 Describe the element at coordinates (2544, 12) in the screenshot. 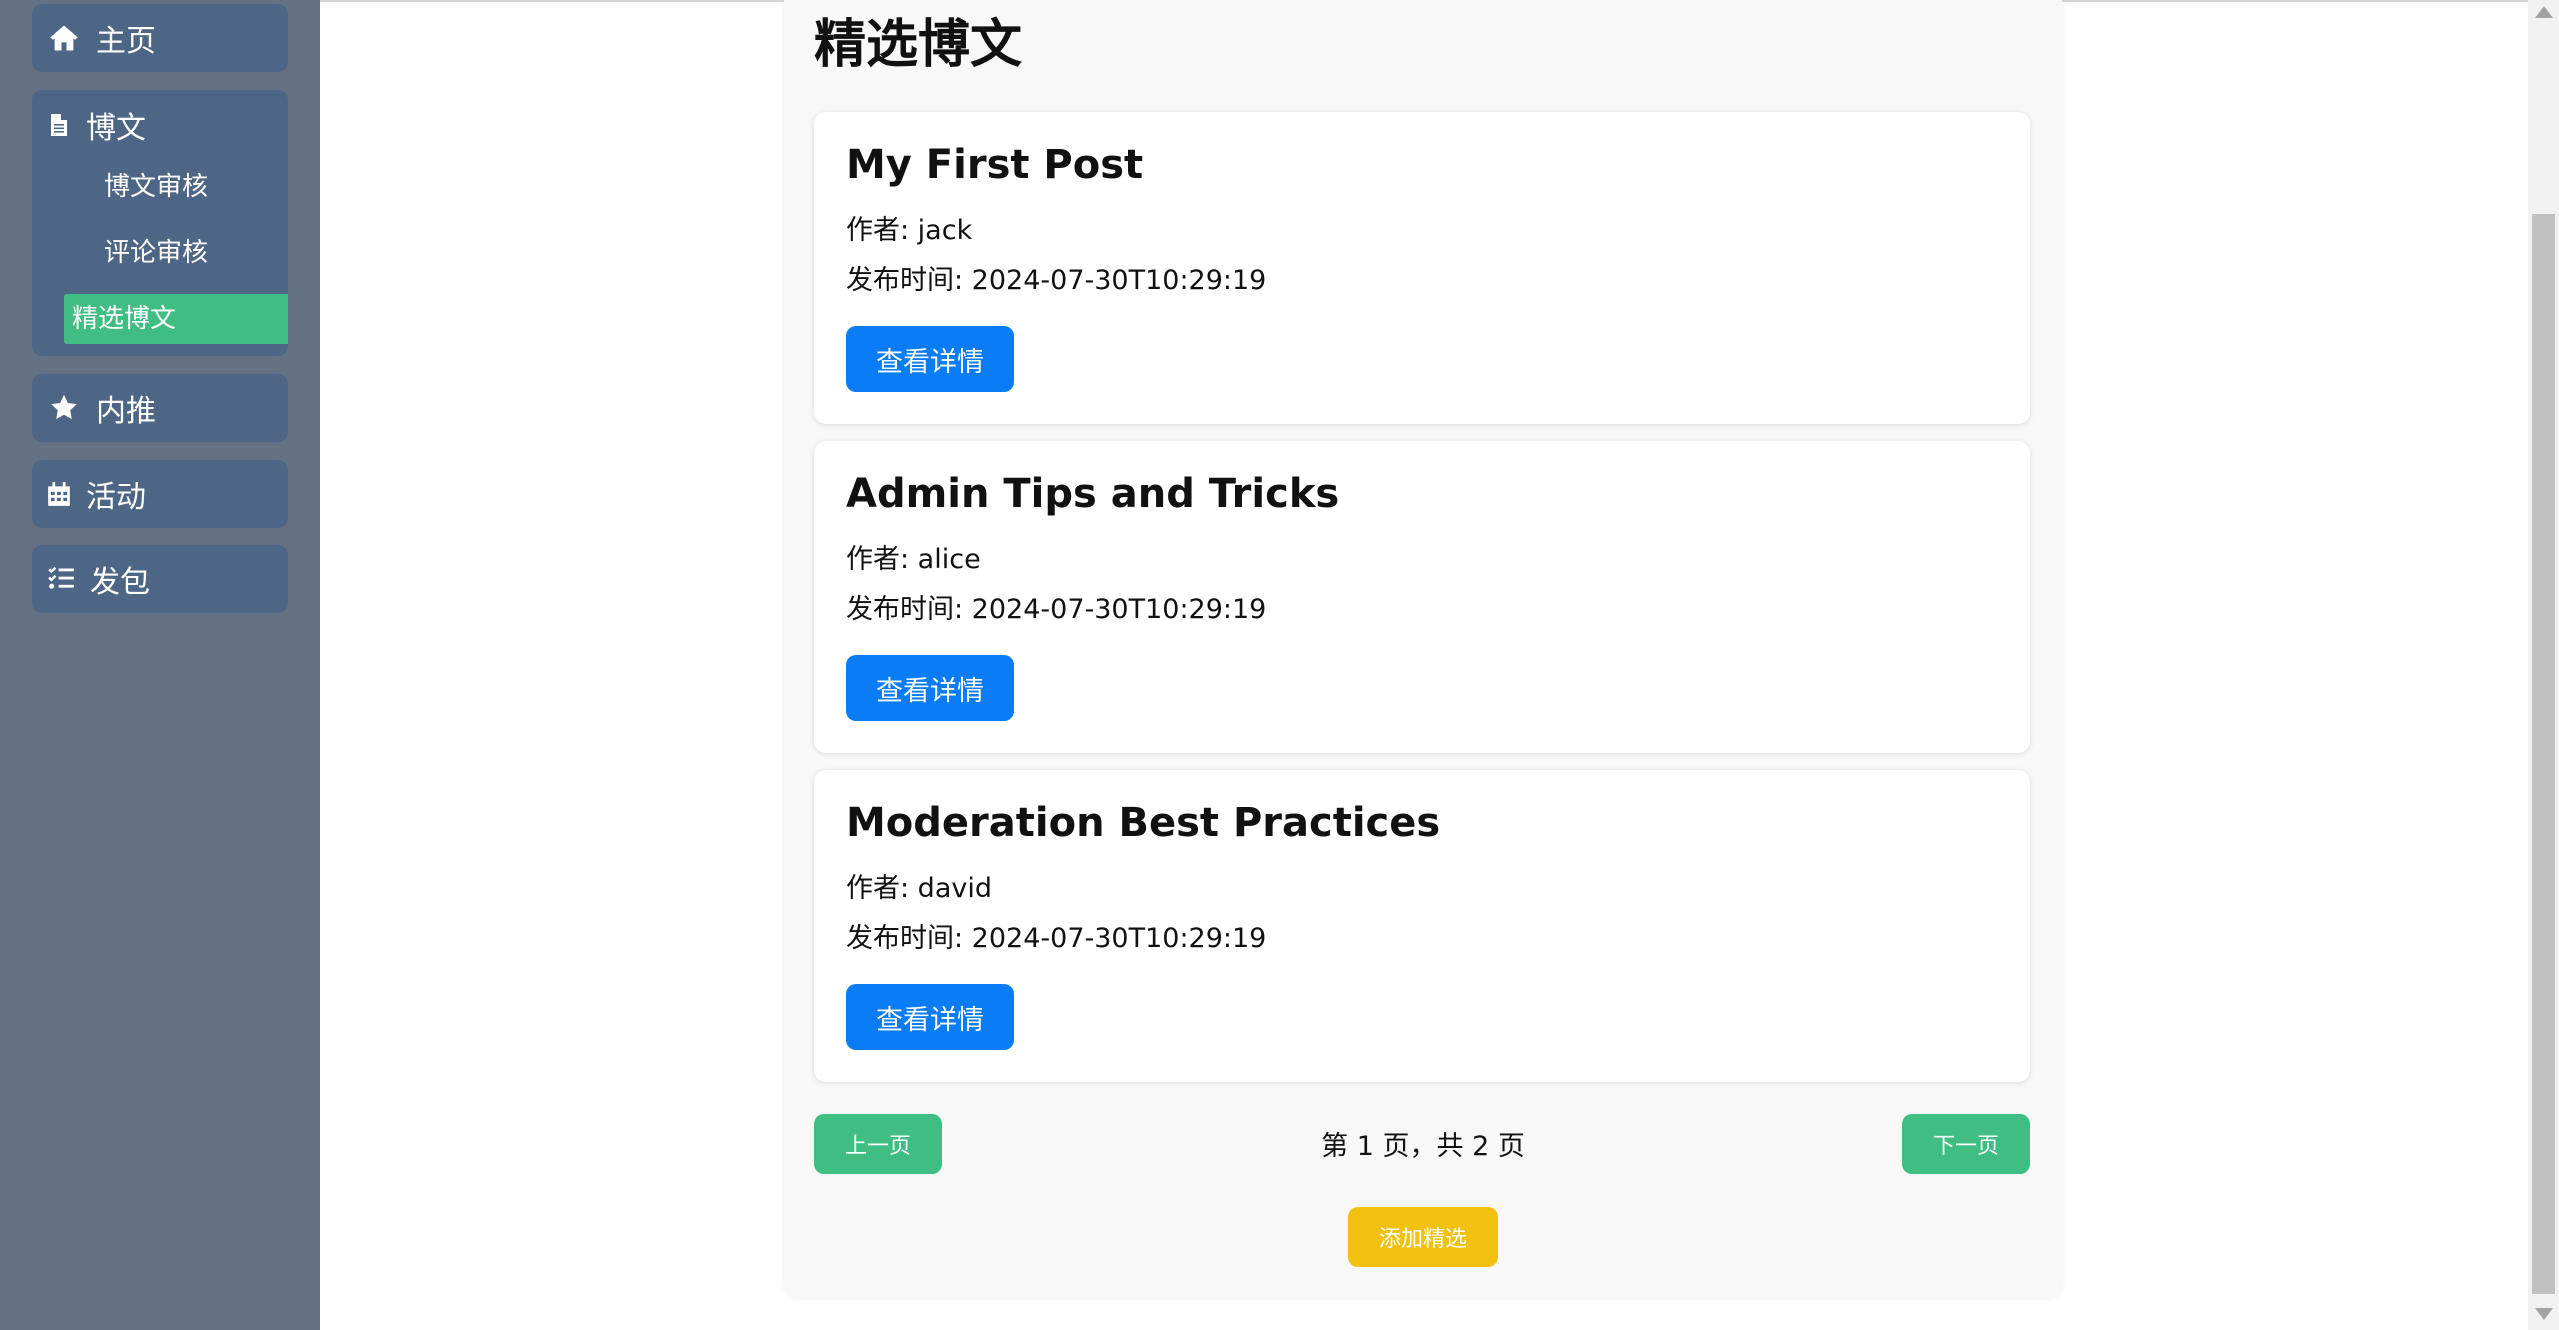

I see `scroll-up-icon` at that location.